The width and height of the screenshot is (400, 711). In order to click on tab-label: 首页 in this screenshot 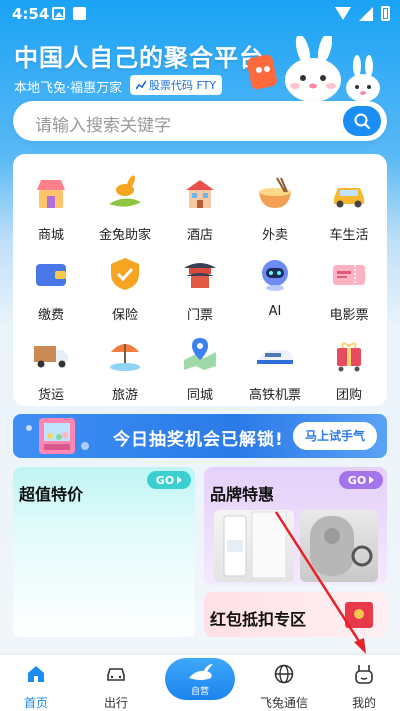, I will do `click(35, 703)`.